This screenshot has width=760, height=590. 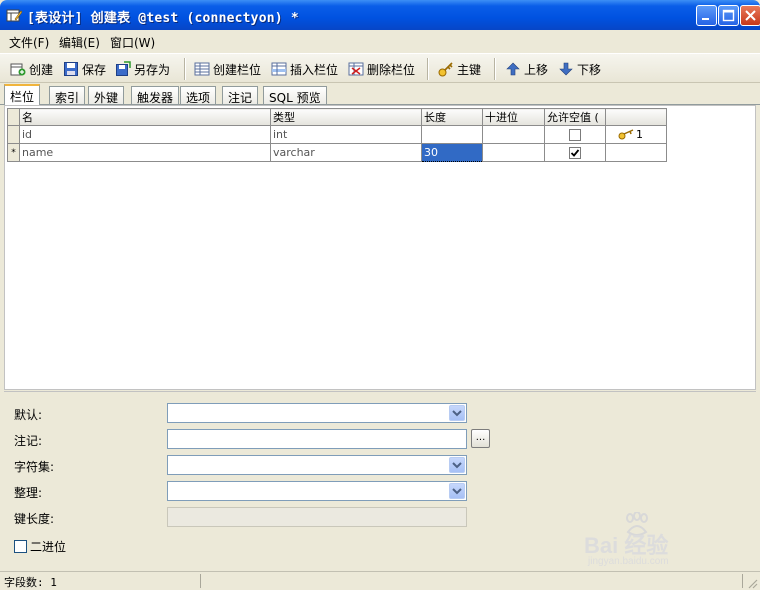 I want to click on row-indicator: *, so click(x=13, y=152).